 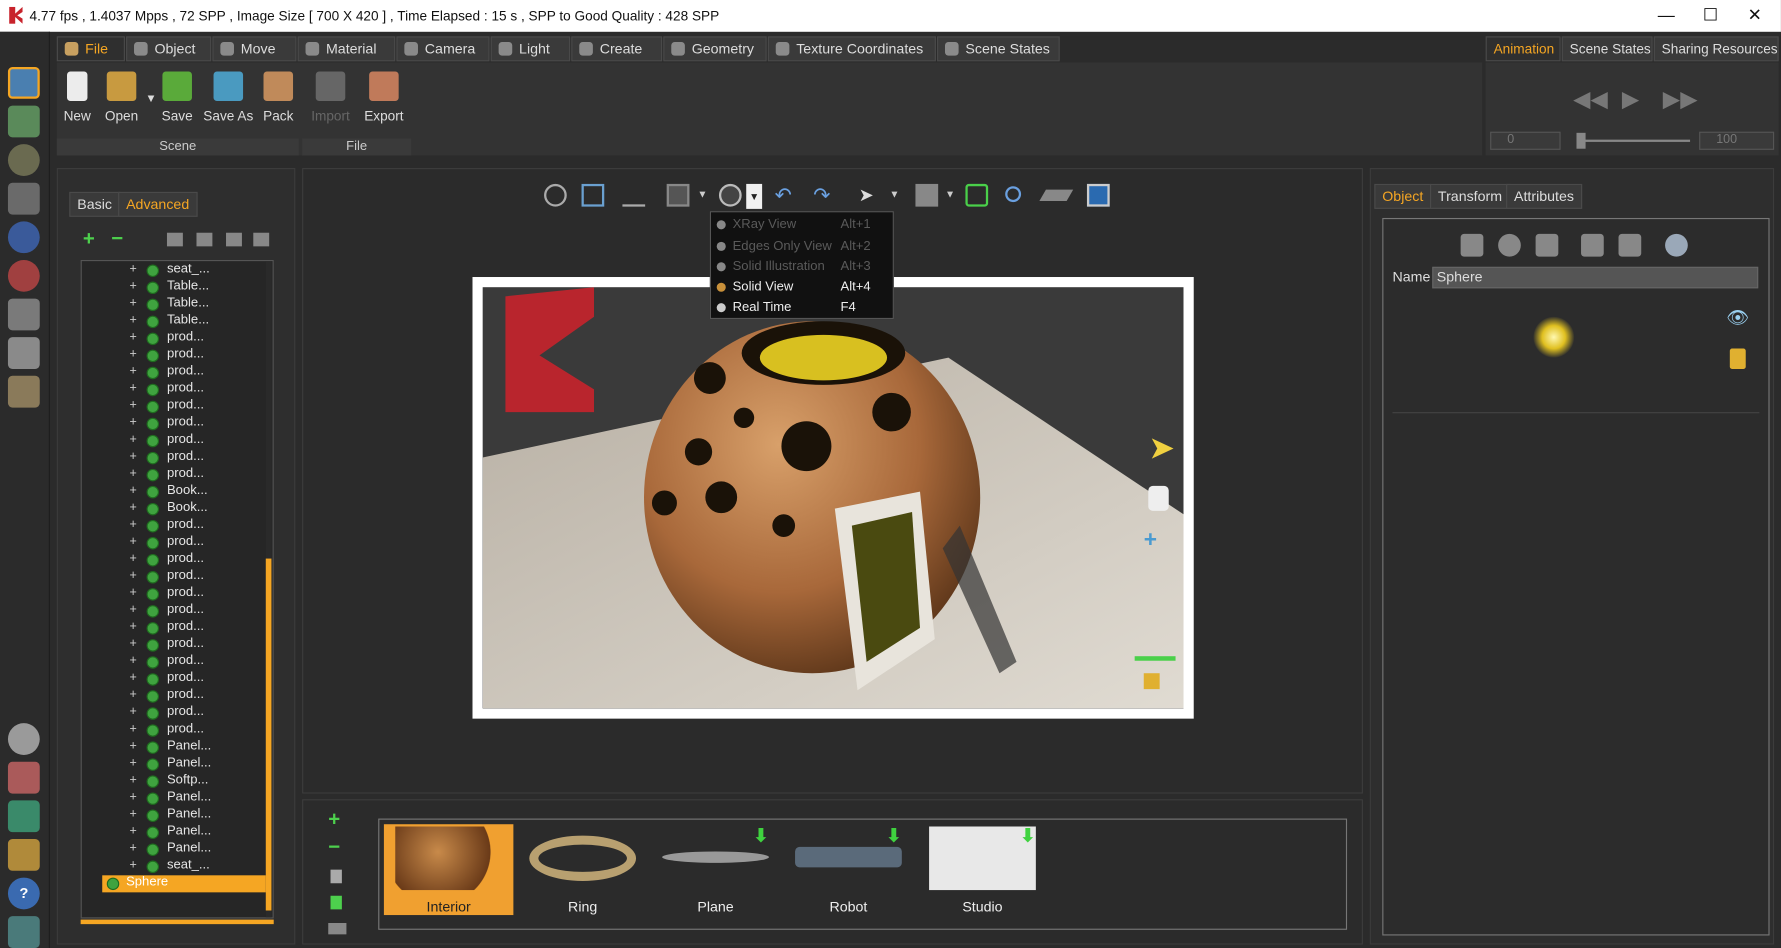 I want to click on camera-move-icon, so click(x=927, y=195).